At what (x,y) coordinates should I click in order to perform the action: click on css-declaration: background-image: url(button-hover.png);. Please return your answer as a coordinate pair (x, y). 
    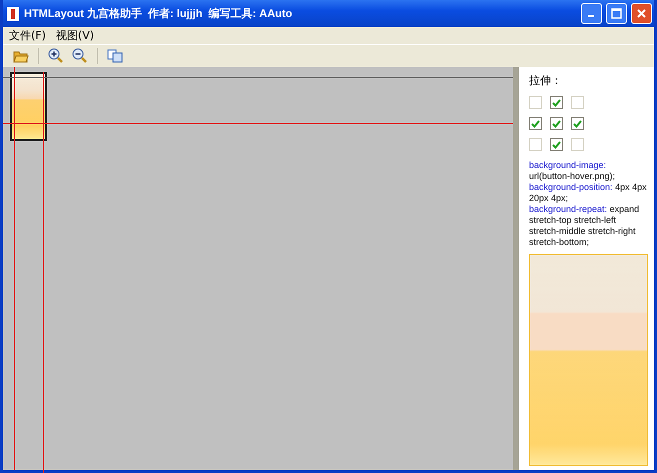
    Looking at the image, I should click on (572, 171).